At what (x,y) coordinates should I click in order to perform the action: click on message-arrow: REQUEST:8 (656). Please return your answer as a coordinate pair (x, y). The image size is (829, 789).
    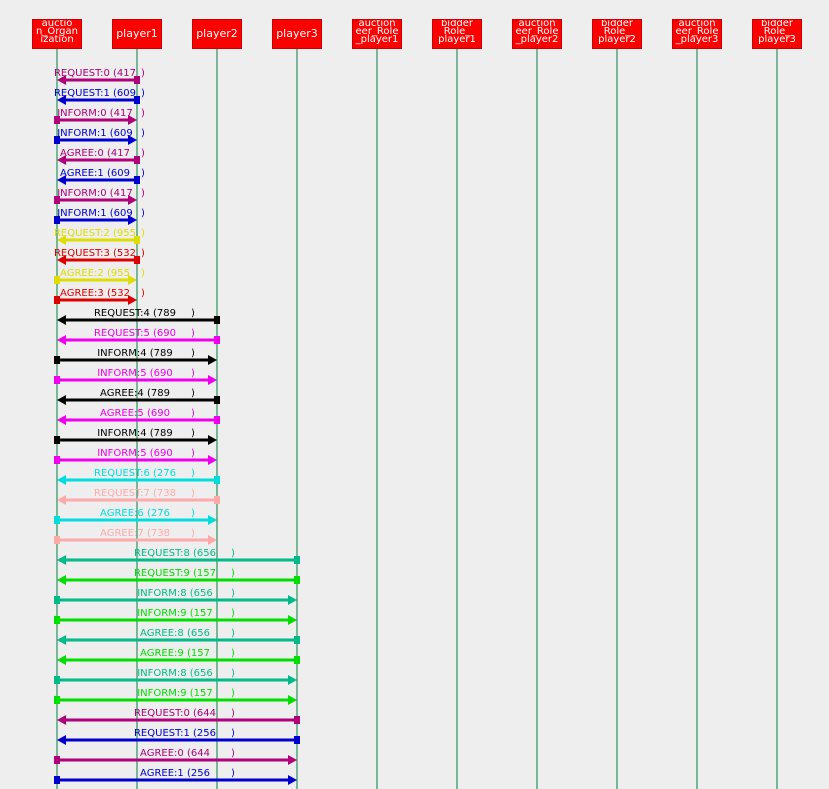
    Looking at the image, I should click on (178, 556).